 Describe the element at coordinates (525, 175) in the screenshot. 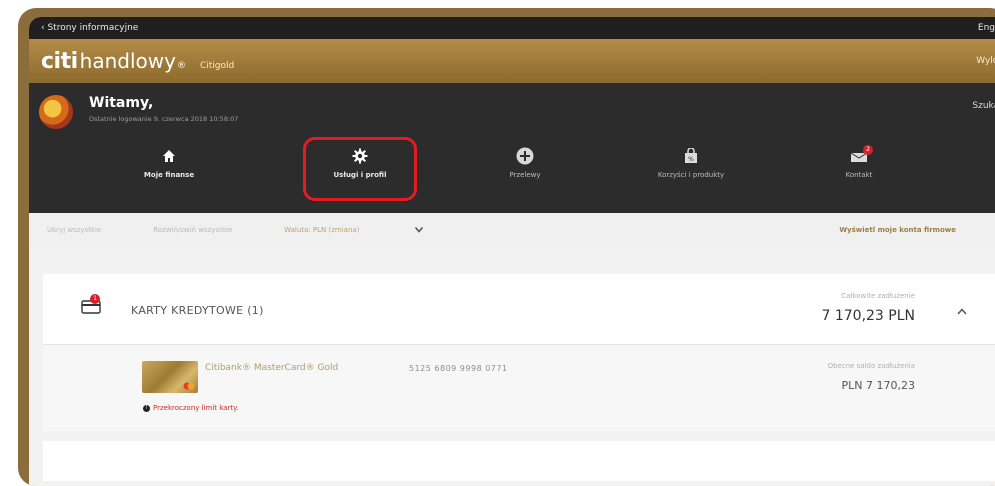

I see `nav-label: Przelewy` at that location.